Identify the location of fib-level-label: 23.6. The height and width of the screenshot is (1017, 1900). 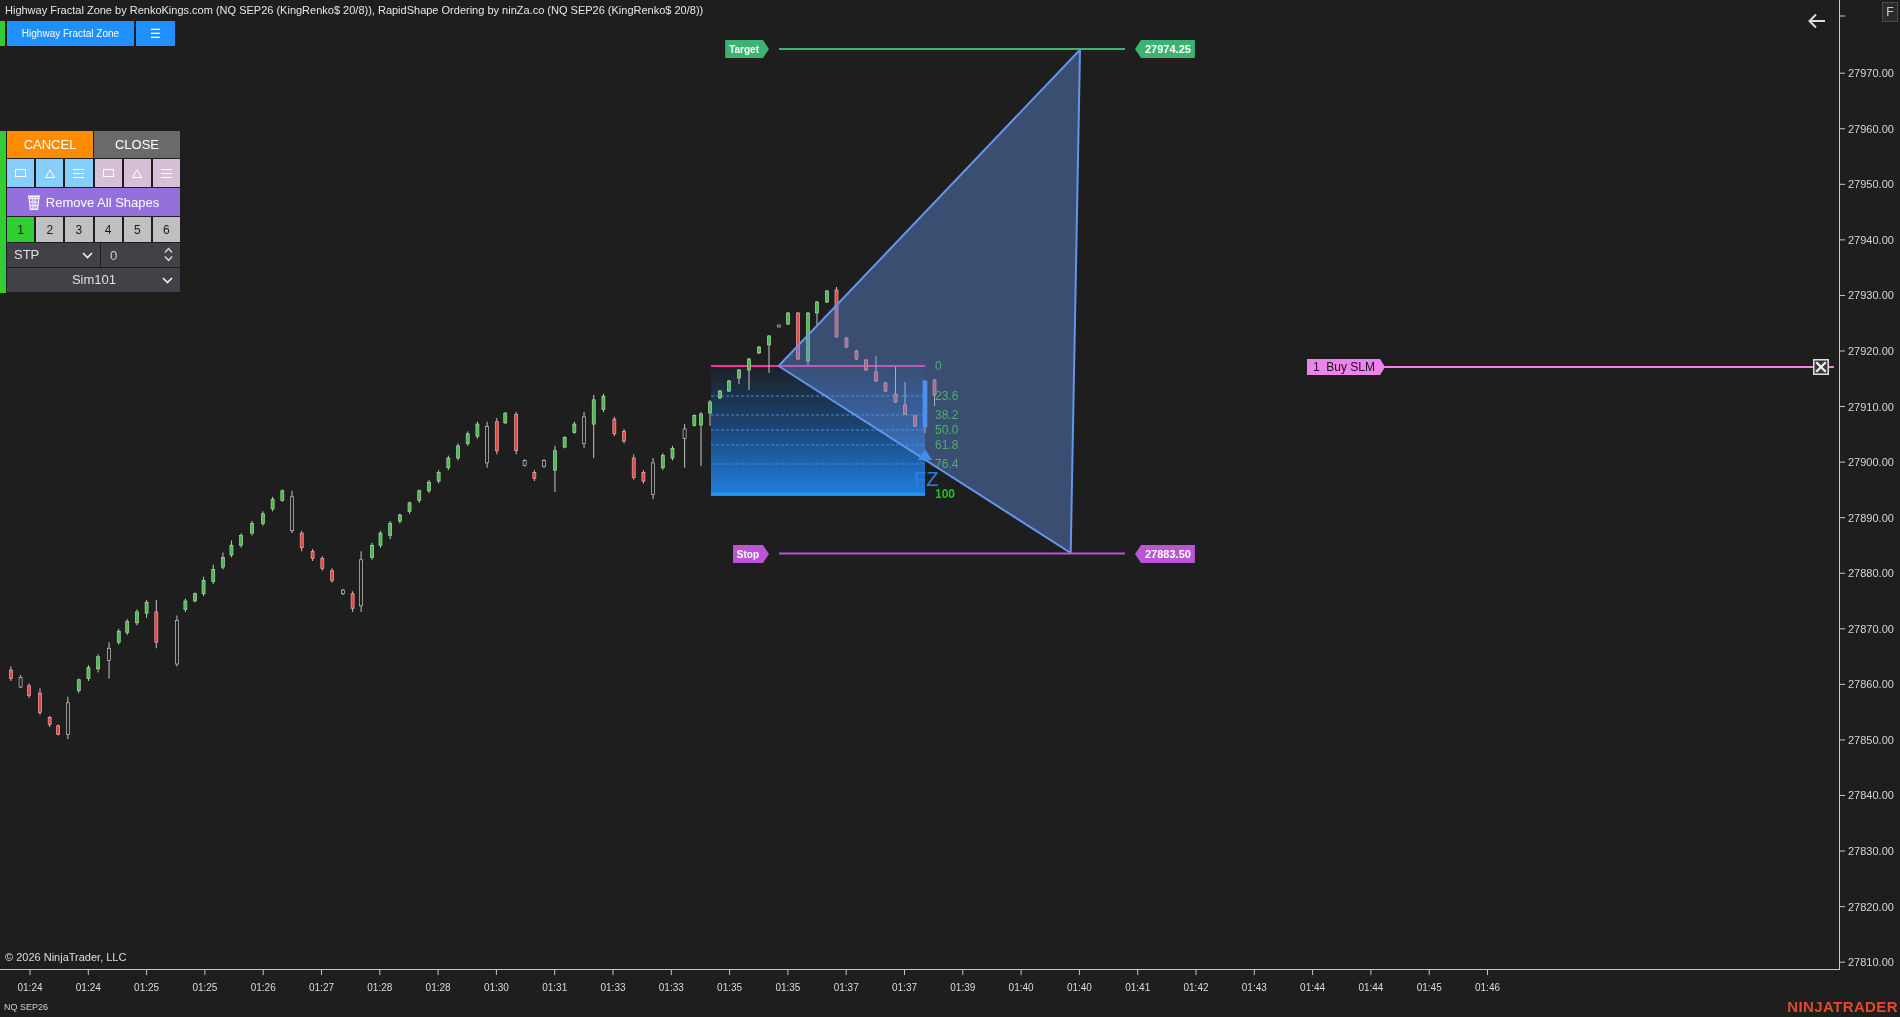
(947, 396).